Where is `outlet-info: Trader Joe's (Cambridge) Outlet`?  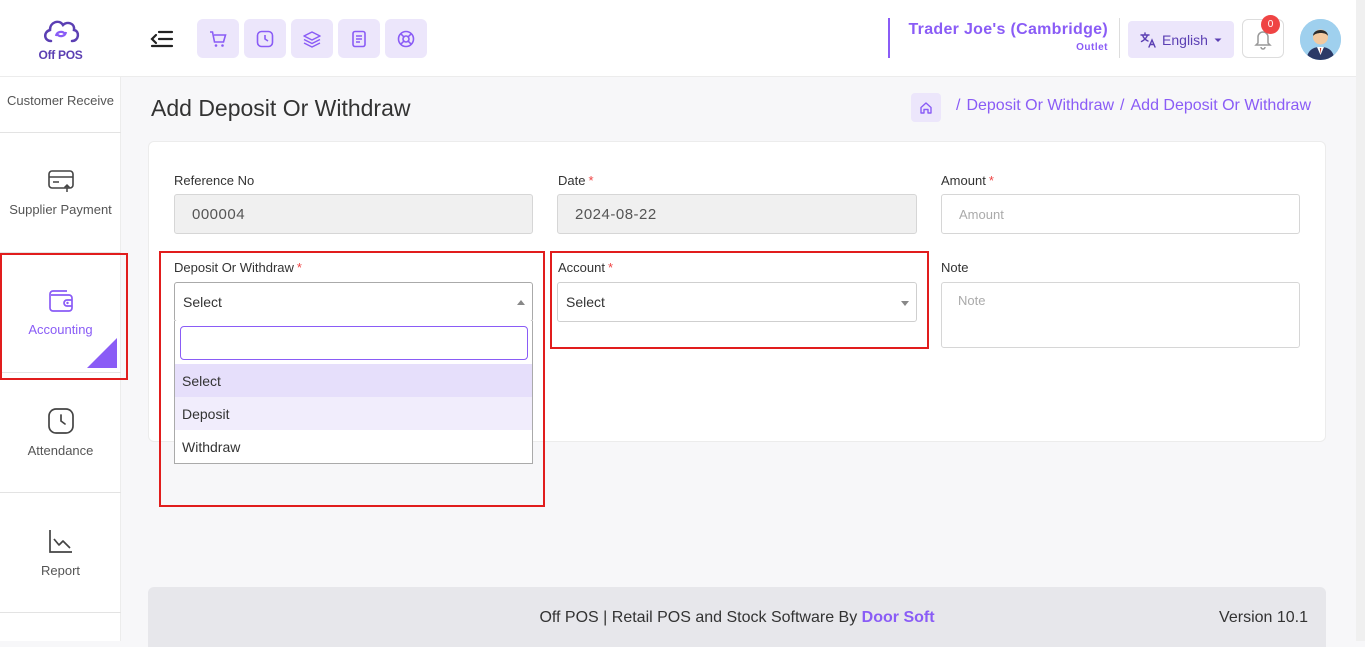
outlet-info: Trader Joe's (Cambridge) Outlet is located at coordinates (1004, 38).